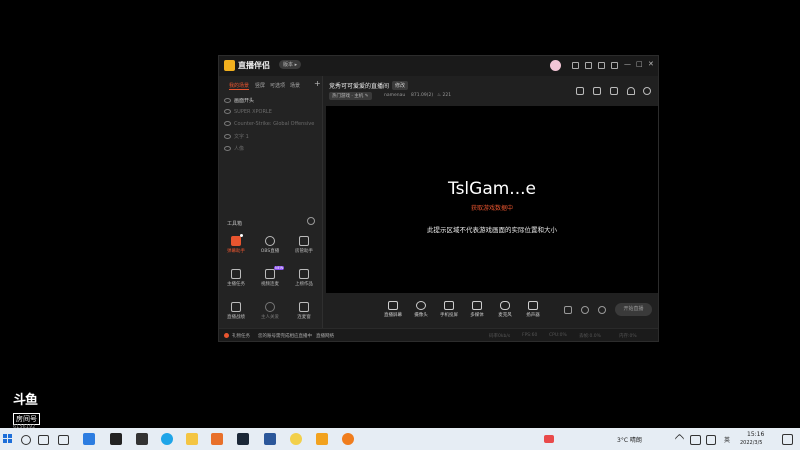 The width and height of the screenshot is (800, 450). I want to click on tool-care: 主人关爱, so click(270, 311).